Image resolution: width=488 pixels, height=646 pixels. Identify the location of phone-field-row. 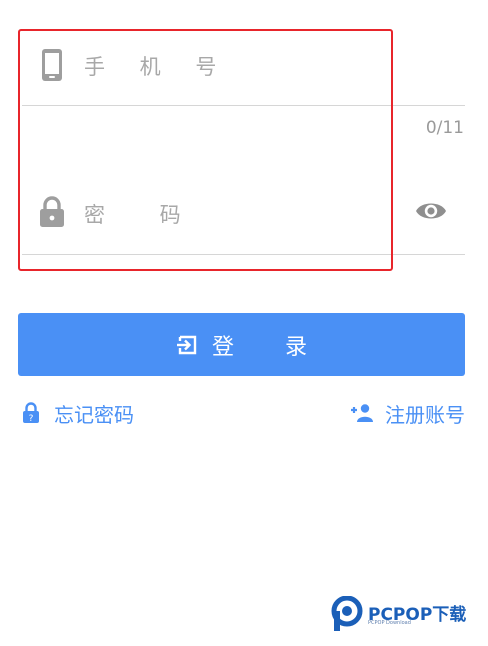
(243, 68).